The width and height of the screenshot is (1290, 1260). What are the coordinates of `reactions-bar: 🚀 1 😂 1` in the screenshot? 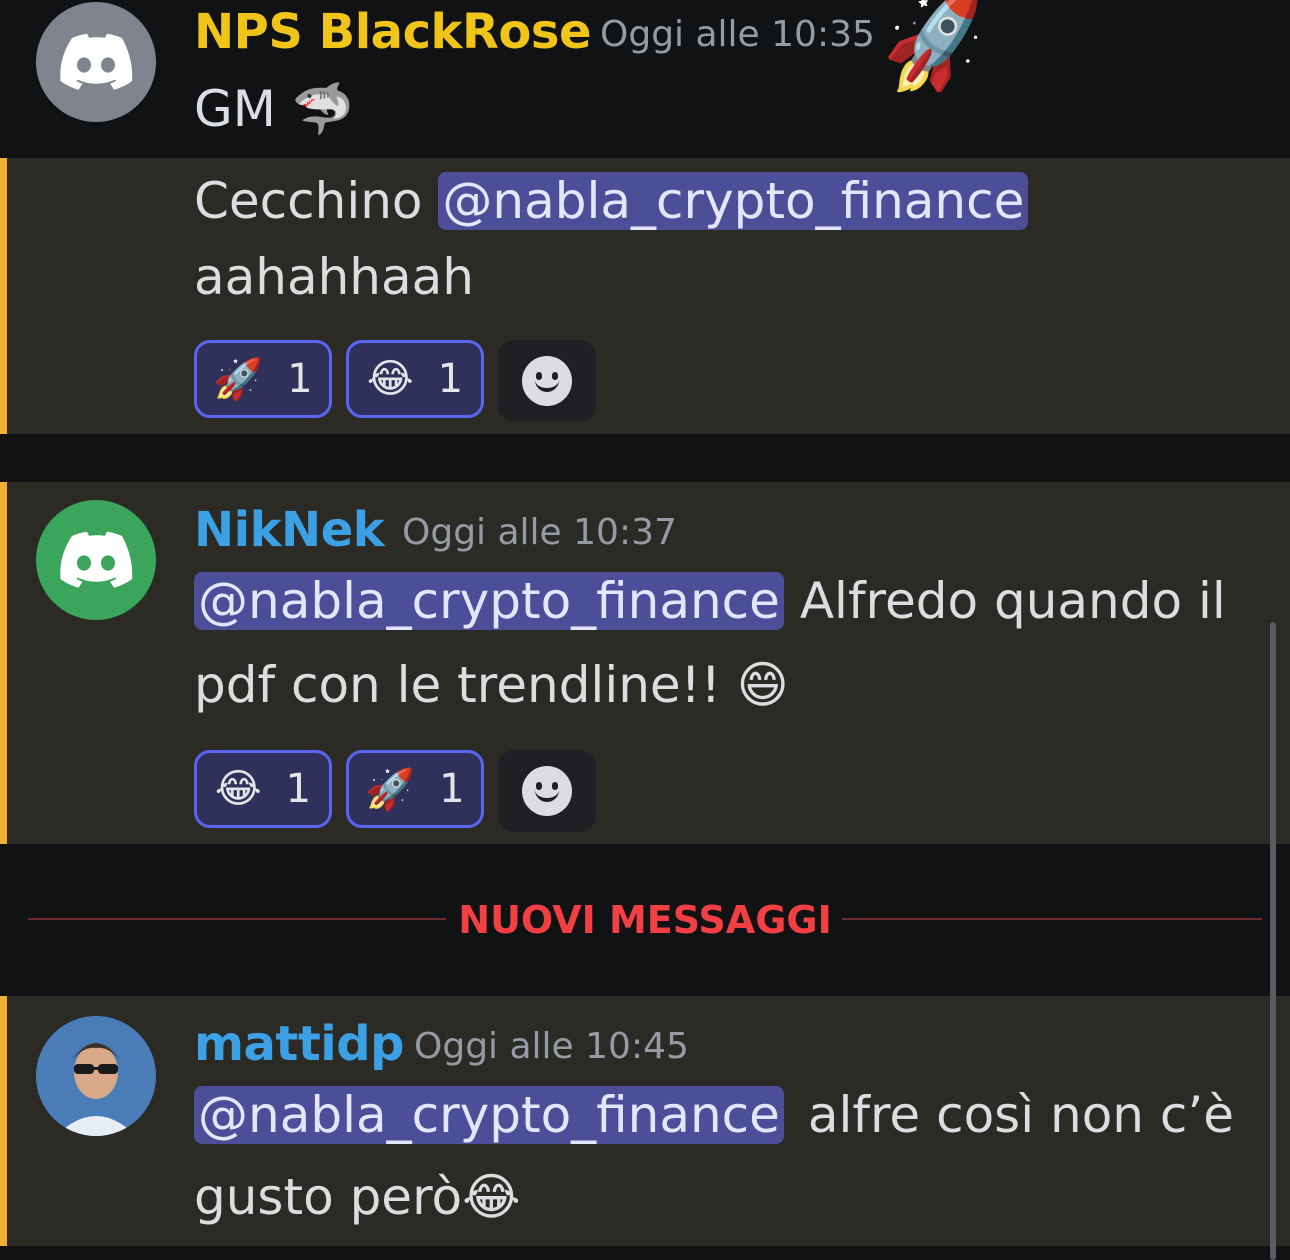 It's located at (395, 381).